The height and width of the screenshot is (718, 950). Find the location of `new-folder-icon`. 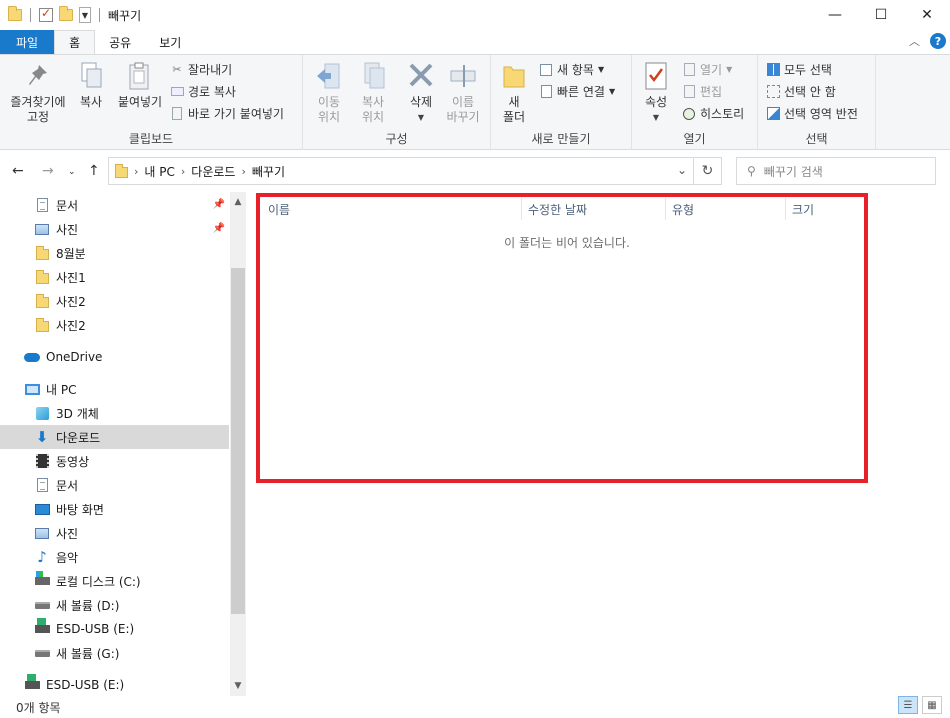

new-folder-icon is located at coordinates (66, 13).